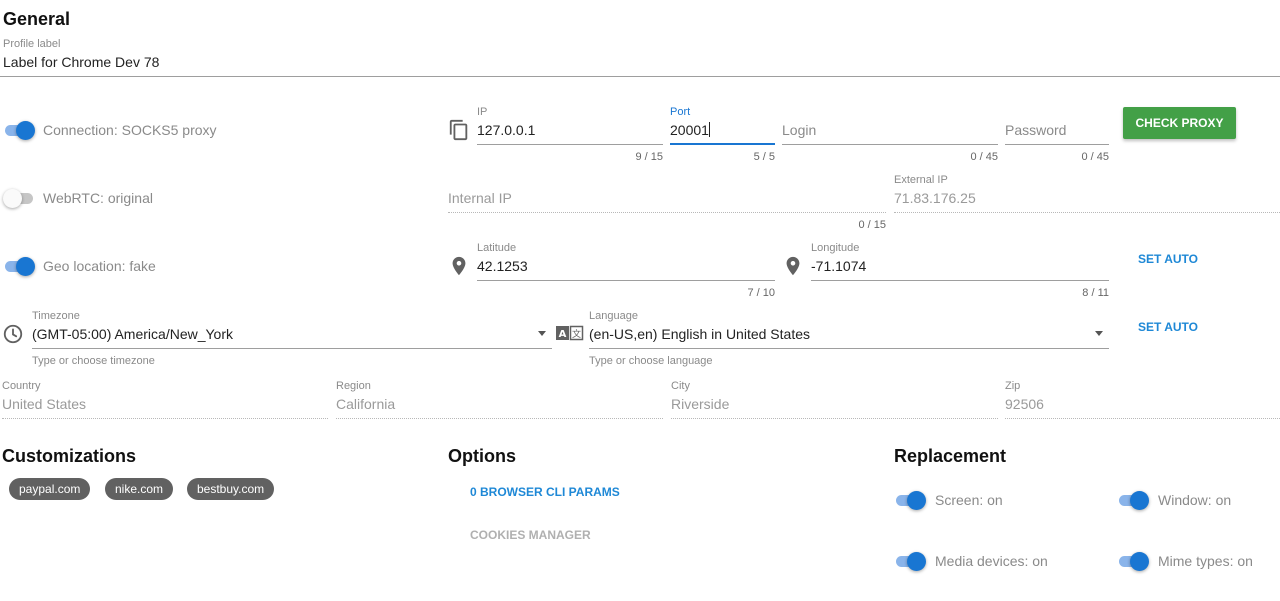  What do you see at coordinates (98, 198) in the screenshot?
I see `webrtc-label: WebRTC: original` at bounding box center [98, 198].